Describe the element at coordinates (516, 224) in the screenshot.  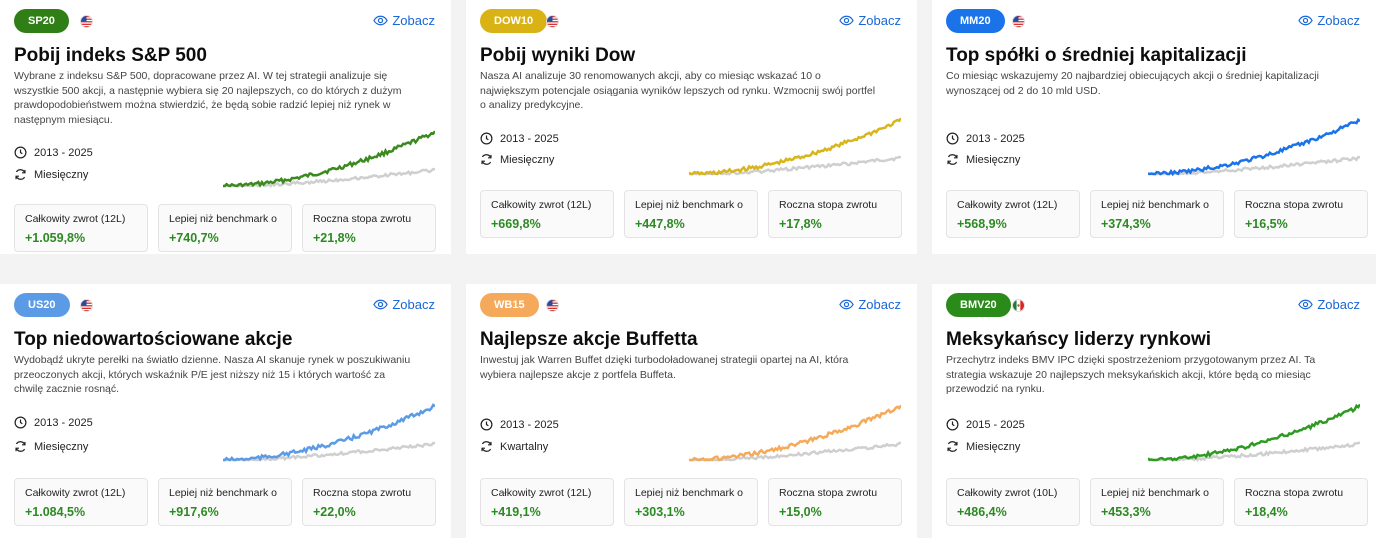
I see `stat-value: +669,8%` at that location.